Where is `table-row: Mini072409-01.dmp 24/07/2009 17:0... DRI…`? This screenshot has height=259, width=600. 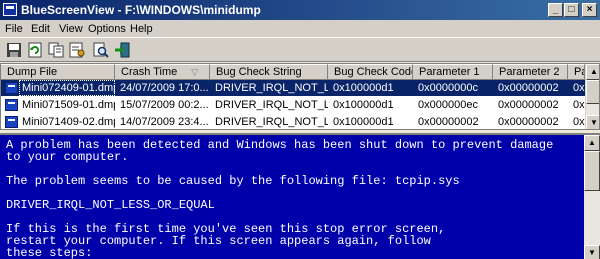 table-row: Mini072409-01.dmp 24/07/2009 17:0... DRI… is located at coordinates (293, 88).